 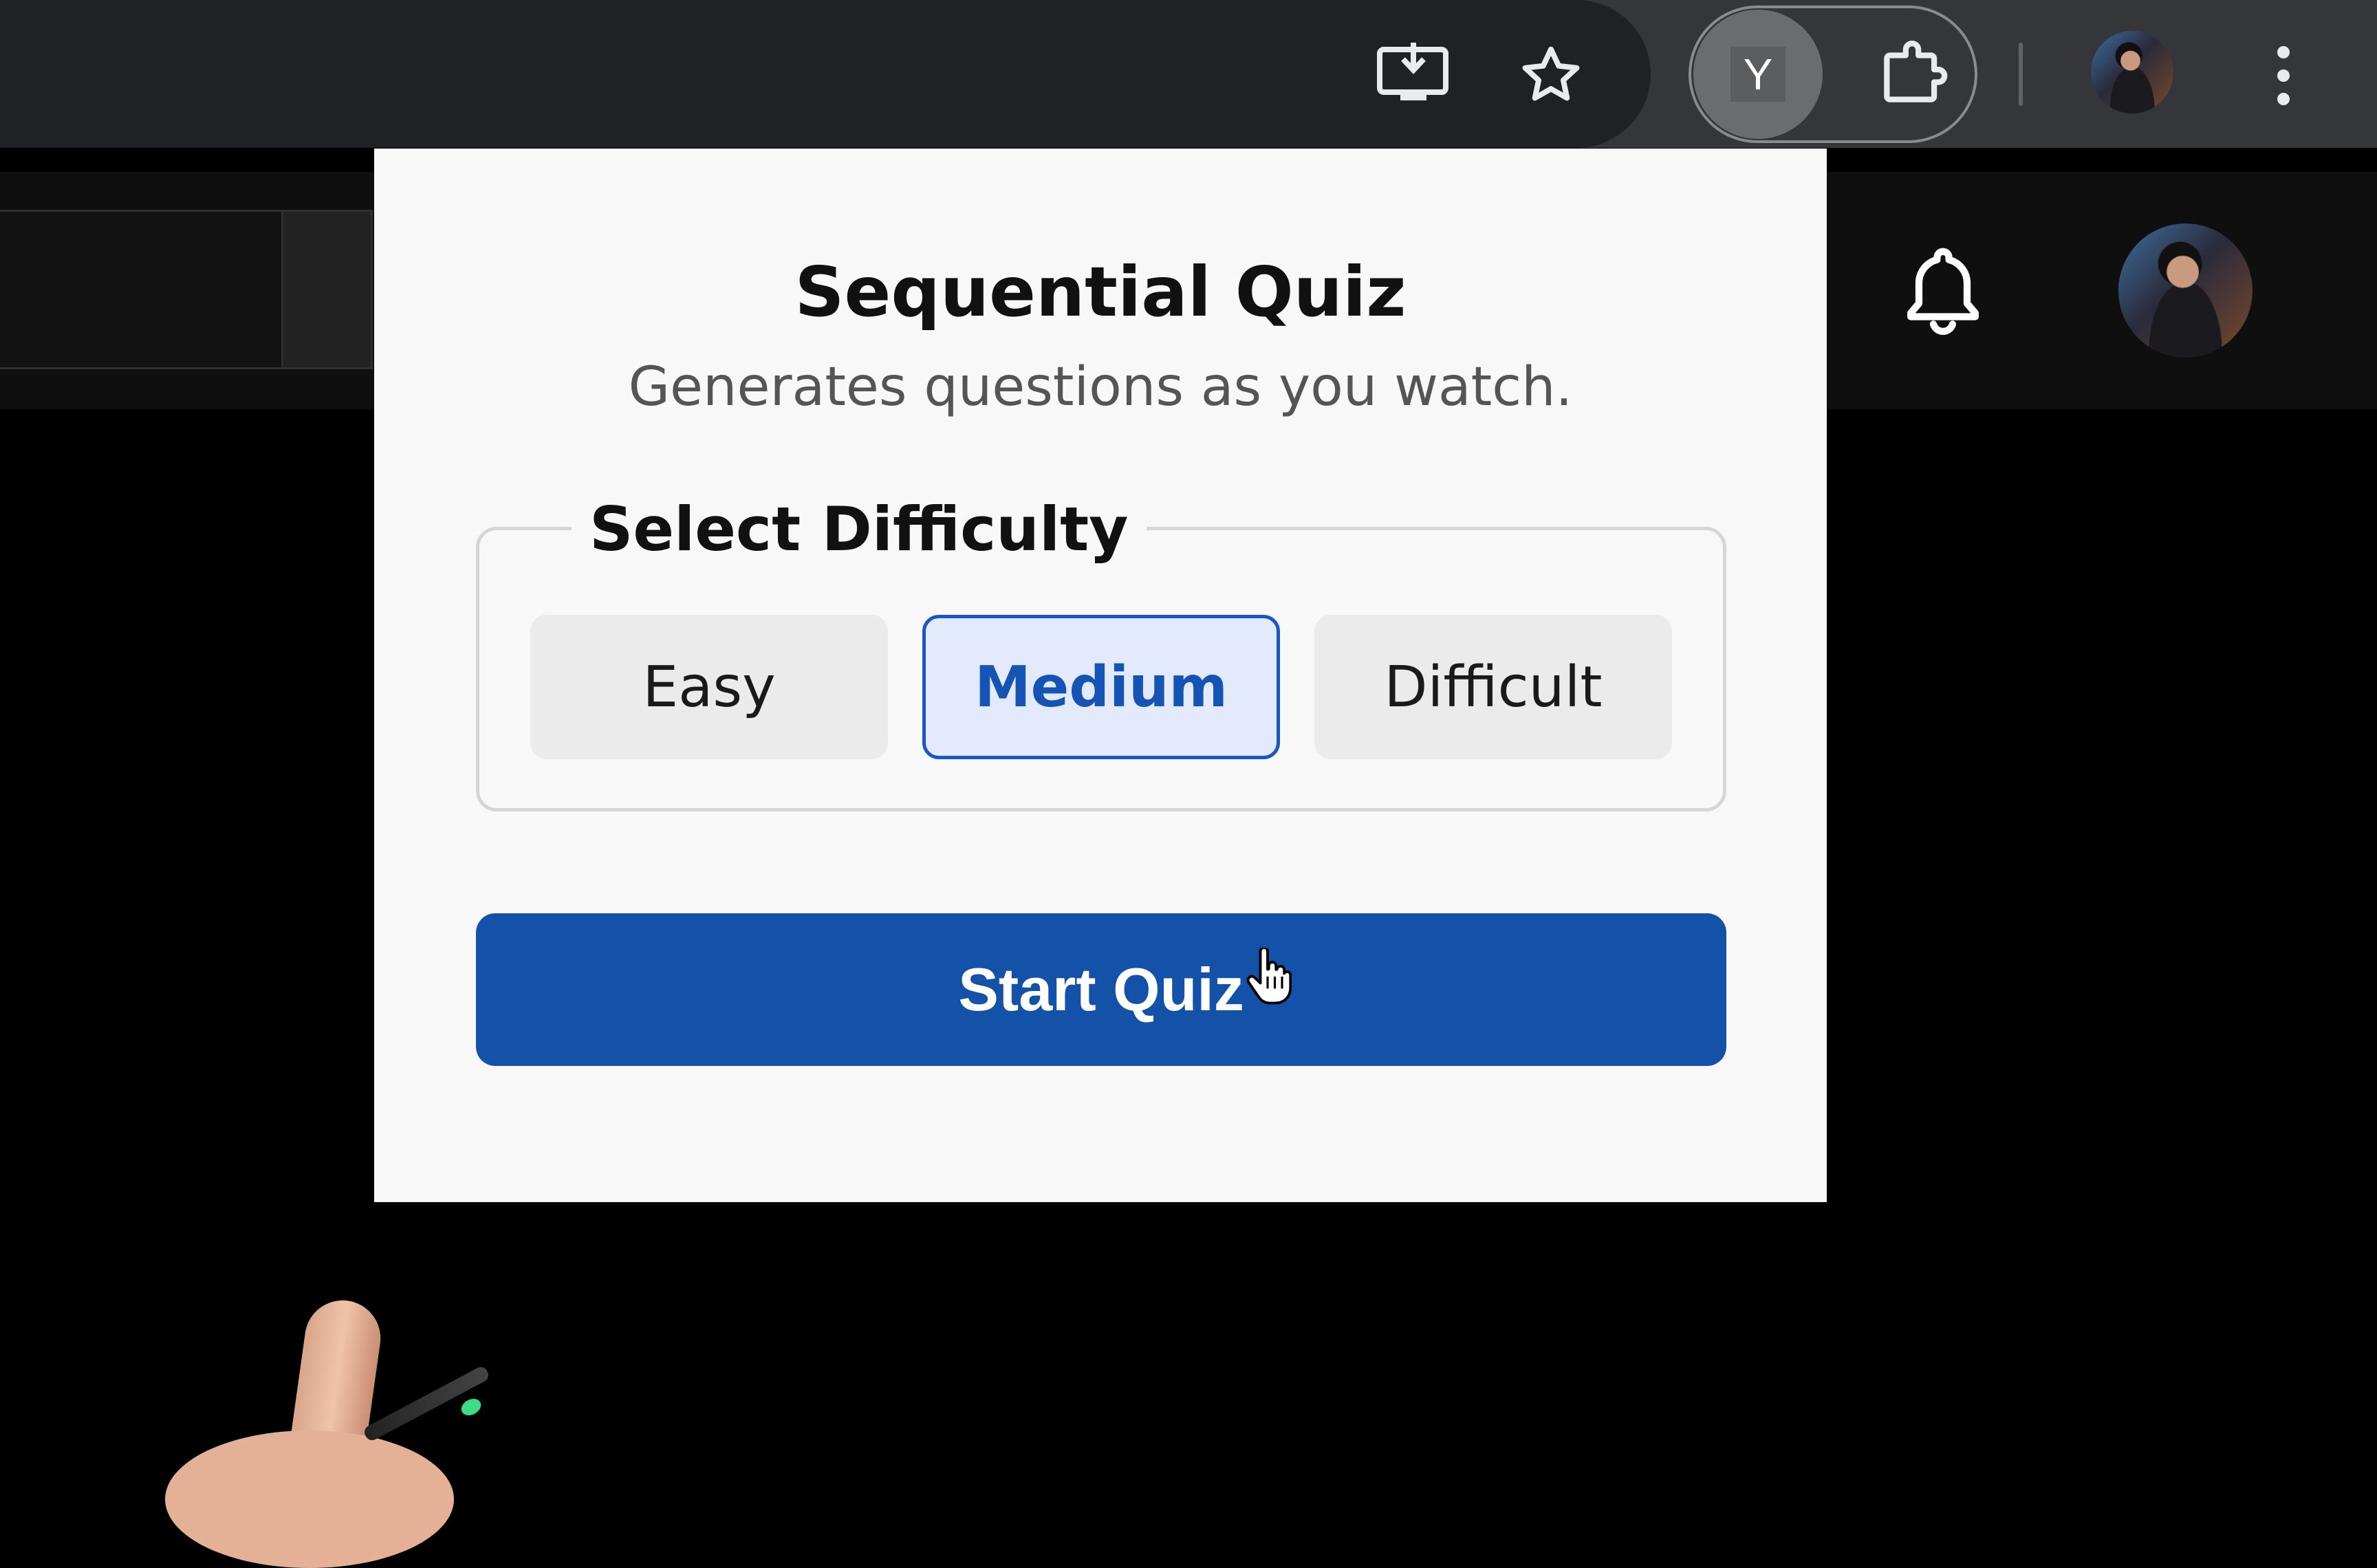 I want to click on hand-cursor-icon, so click(x=1268, y=978).